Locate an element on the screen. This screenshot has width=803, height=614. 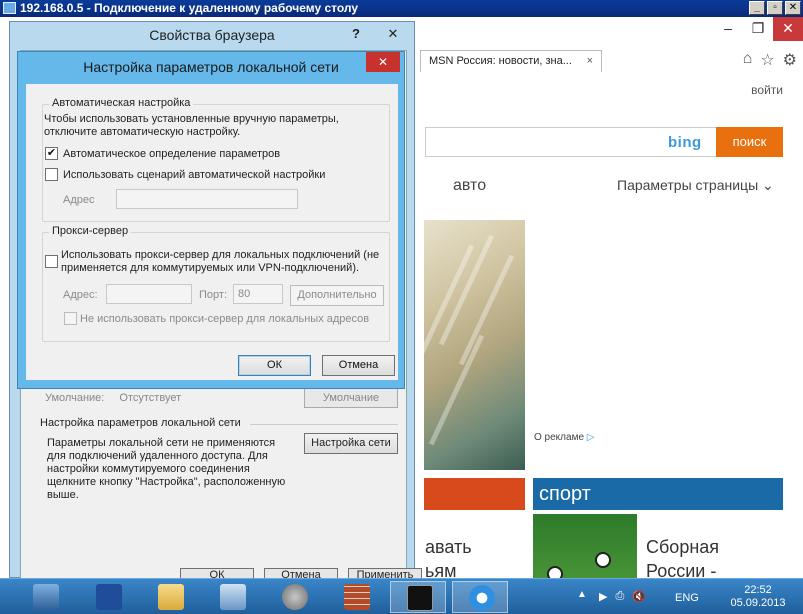
ok-button: ОК is located at coordinates (274, 365).